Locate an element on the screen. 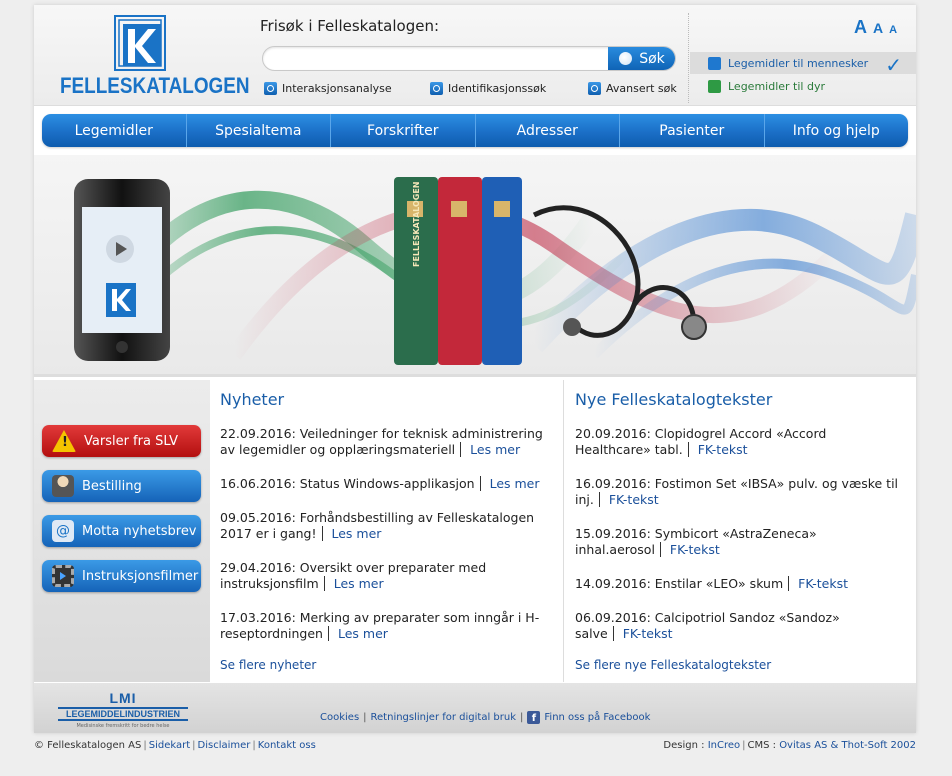 Image resolution: width=952 pixels, height=776 pixels. logo: FELLESKATALOGEN is located at coordinates (153, 57).